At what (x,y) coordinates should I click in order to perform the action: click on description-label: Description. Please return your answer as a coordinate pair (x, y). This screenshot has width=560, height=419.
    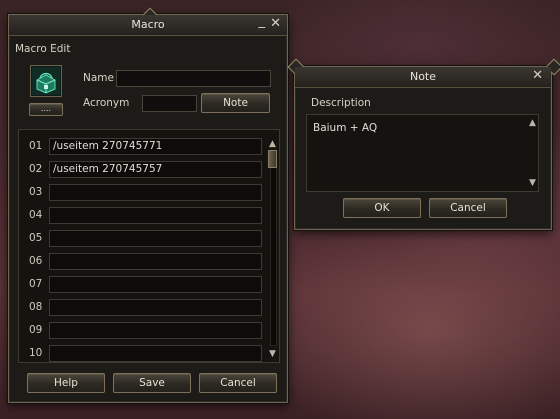
    Looking at the image, I should click on (341, 103).